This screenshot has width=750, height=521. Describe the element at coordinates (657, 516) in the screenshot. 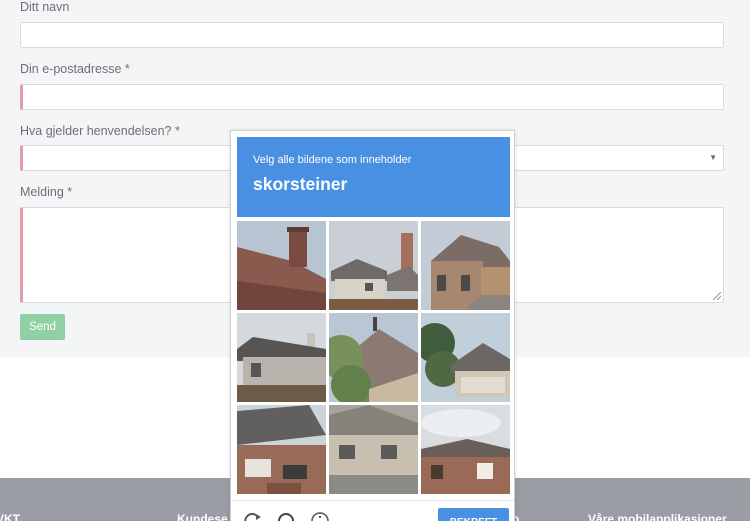

I see `footer-heading-4: Våre mobilapplikasjoner` at that location.